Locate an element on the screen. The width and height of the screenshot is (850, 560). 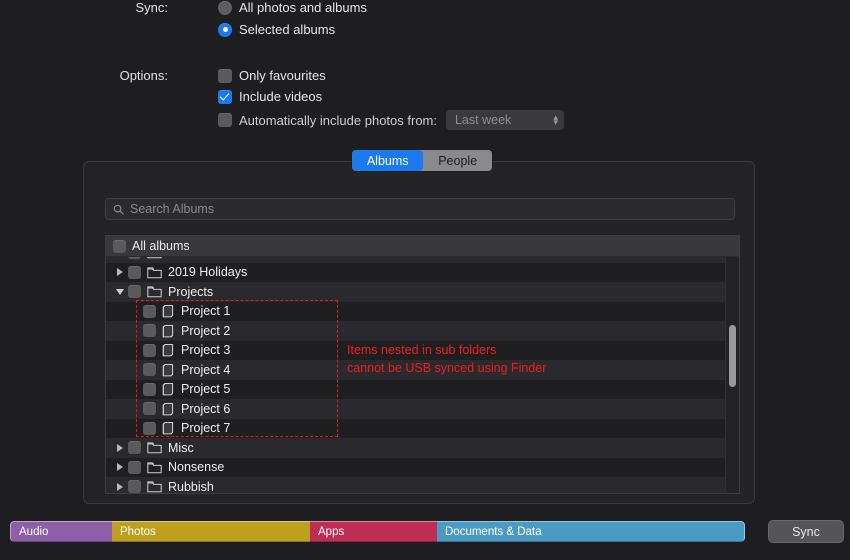
vertical-scrollbar is located at coordinates (732, 375).